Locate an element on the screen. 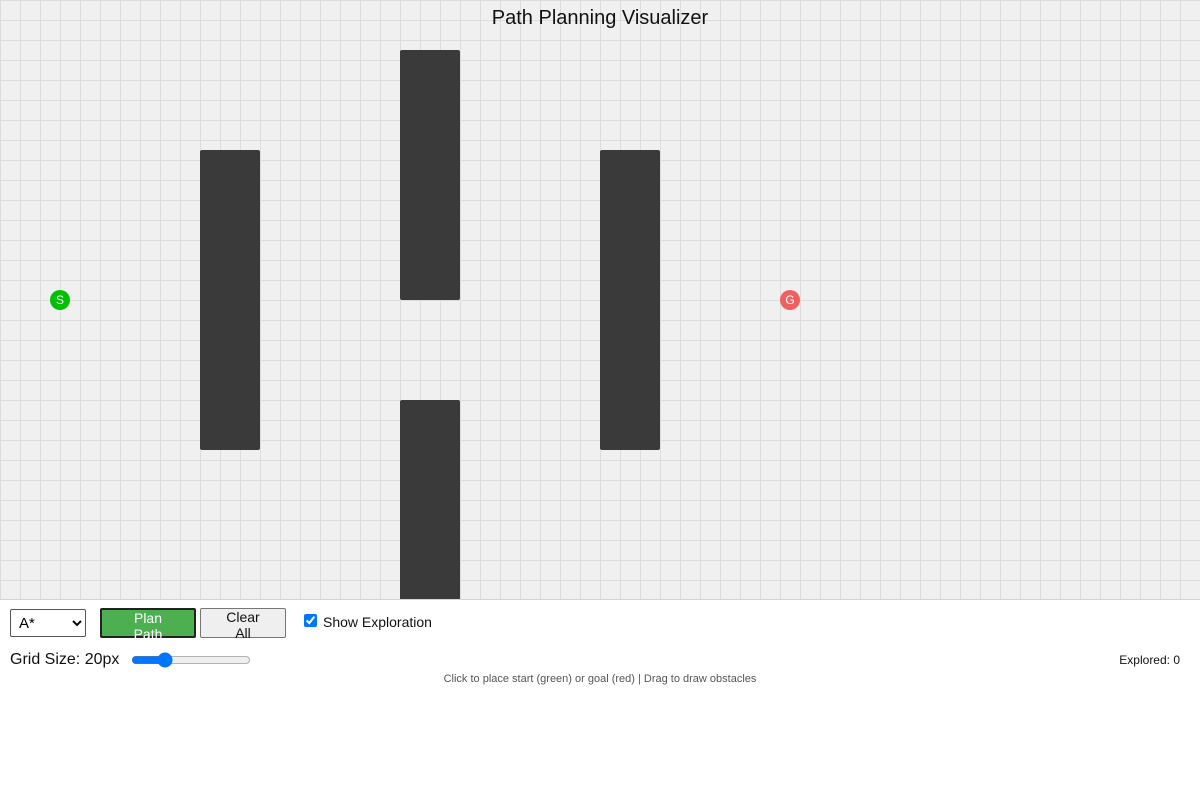  grid-size-row: Grid Size: 20px is located at coordinates (131, 660).